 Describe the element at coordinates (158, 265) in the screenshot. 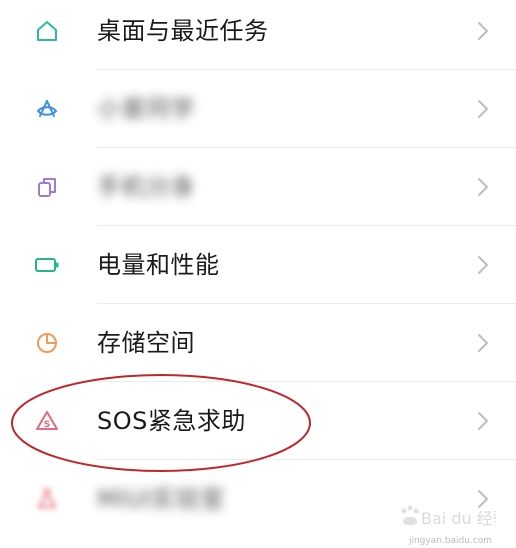

I see `settings-item-label: 电量和性能` at that location.